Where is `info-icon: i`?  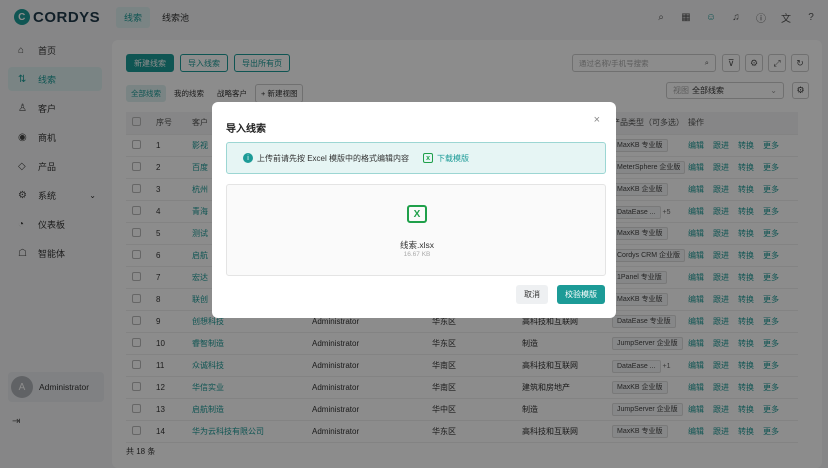
info-icon: i is located at coordinates (248, 158).